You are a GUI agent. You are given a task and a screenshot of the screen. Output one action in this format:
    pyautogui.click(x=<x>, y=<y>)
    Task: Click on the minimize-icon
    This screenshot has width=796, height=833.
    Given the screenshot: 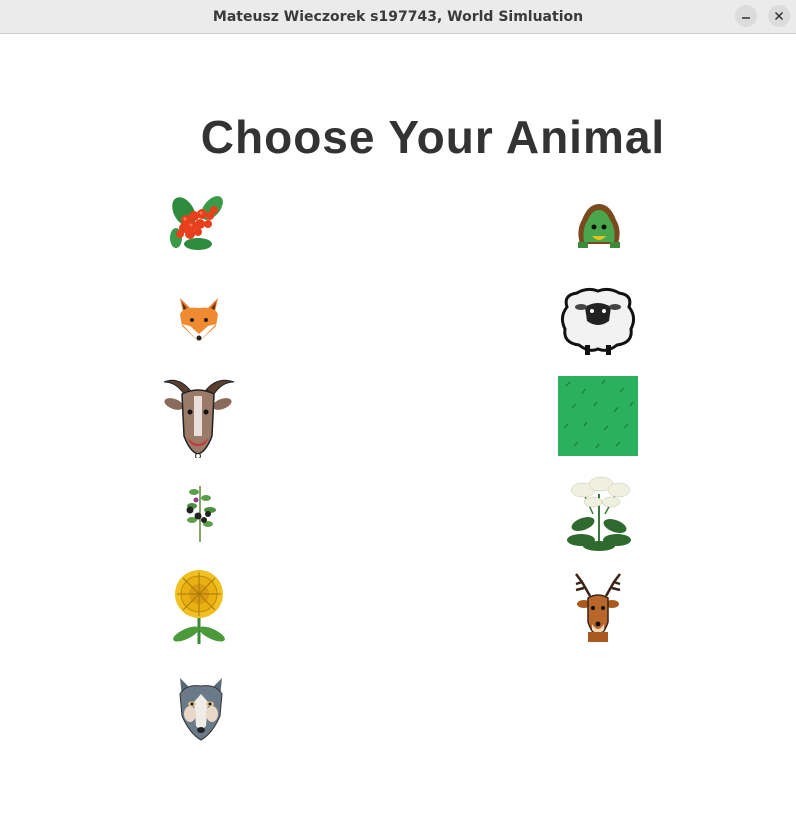 What is the action you would take?
    pyautogui.click(x=746, y=18)
    